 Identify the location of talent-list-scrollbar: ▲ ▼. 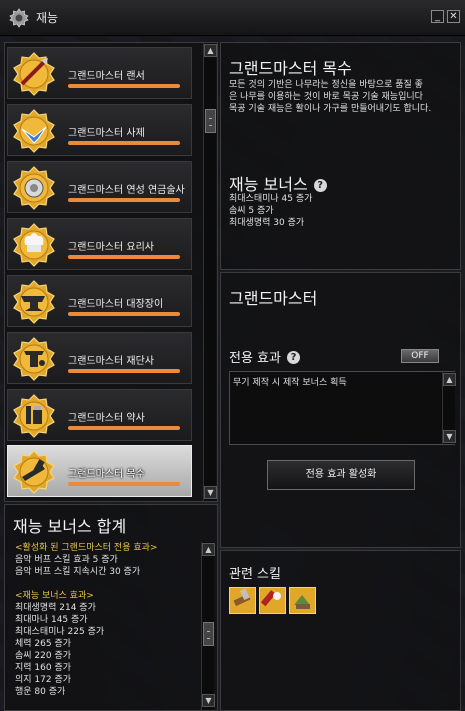
(210, 272).